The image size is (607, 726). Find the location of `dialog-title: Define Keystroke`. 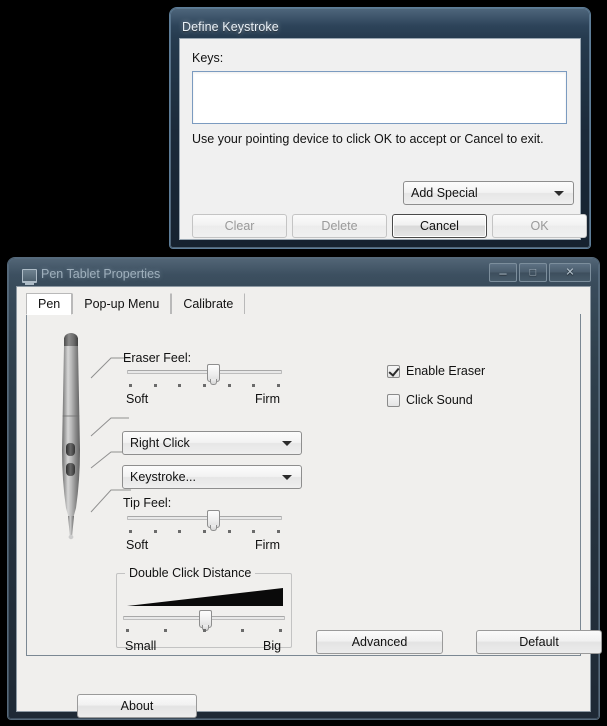

dialog-title: Define Keystroke is located at coordinates (230, 27).